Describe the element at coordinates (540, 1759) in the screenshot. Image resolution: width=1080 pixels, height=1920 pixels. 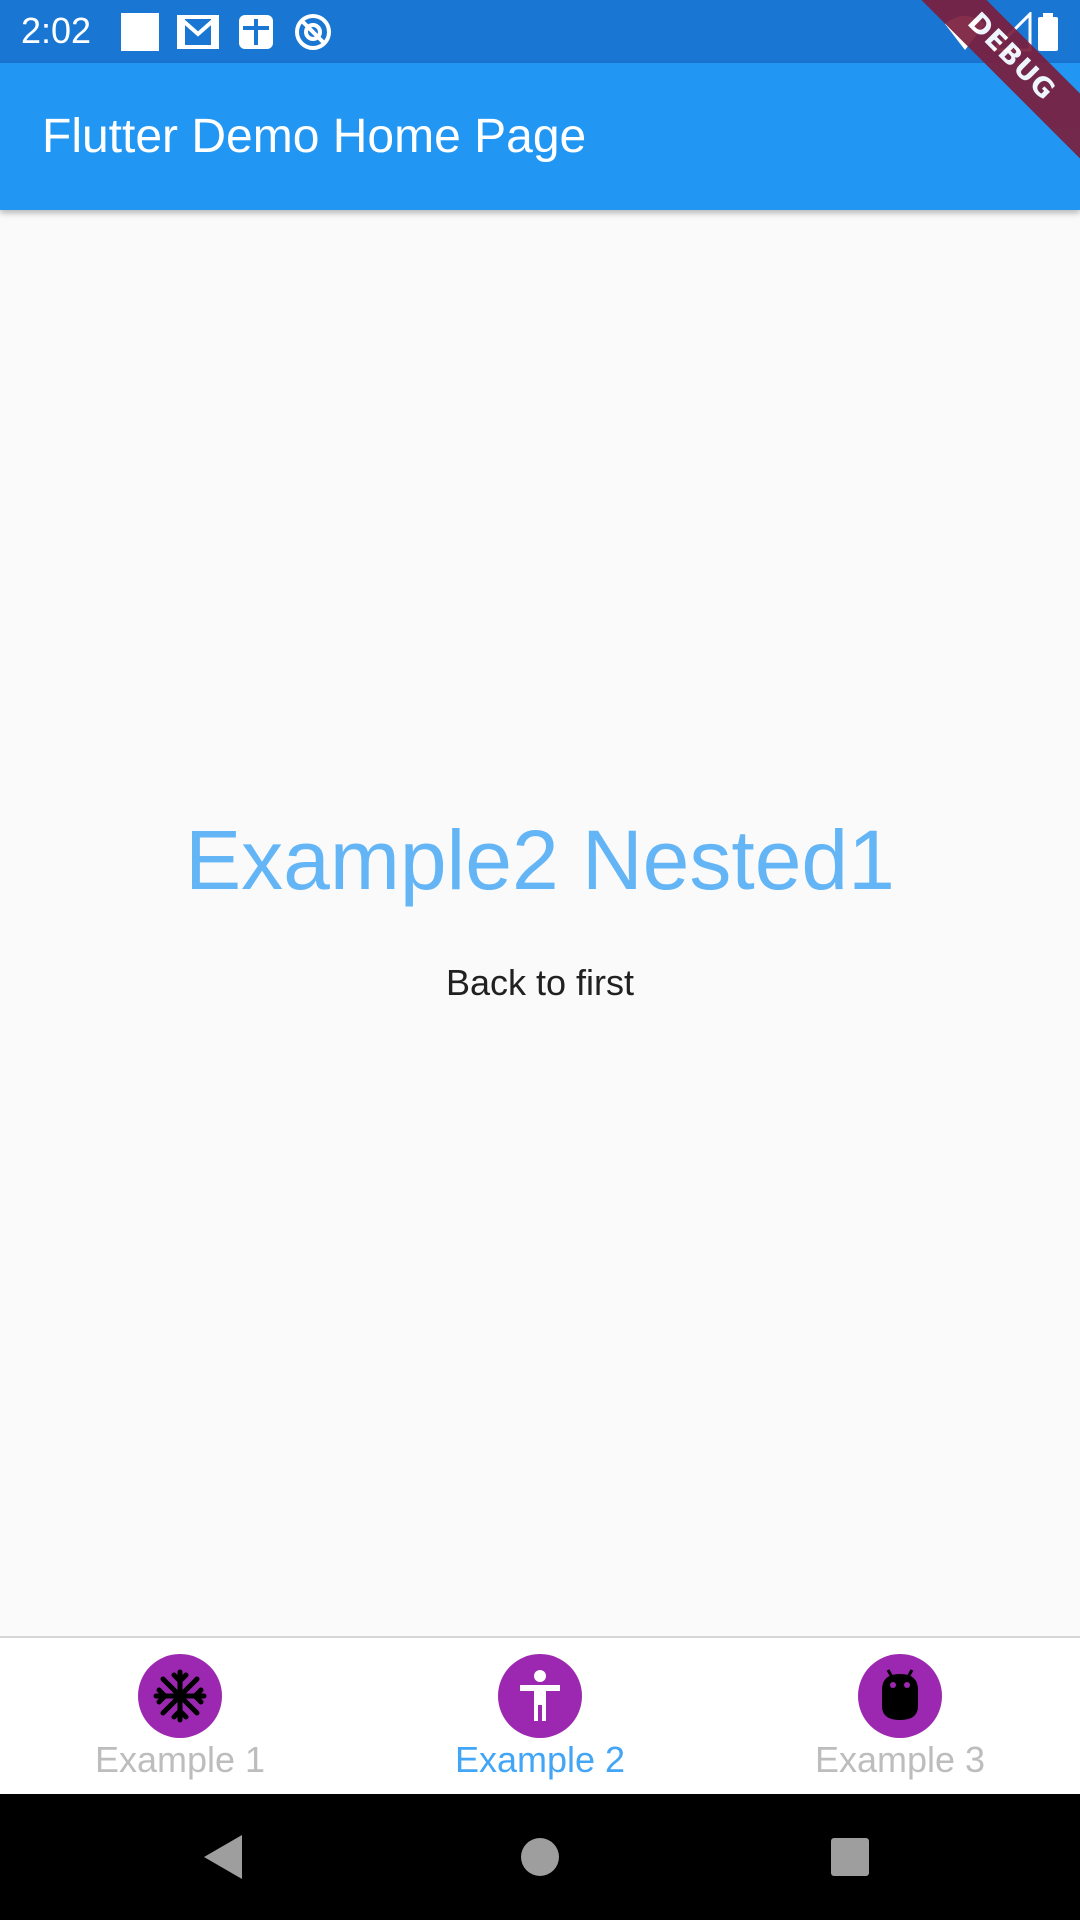
I see `bottom-nav-label-example-2: Example 2` at that location.